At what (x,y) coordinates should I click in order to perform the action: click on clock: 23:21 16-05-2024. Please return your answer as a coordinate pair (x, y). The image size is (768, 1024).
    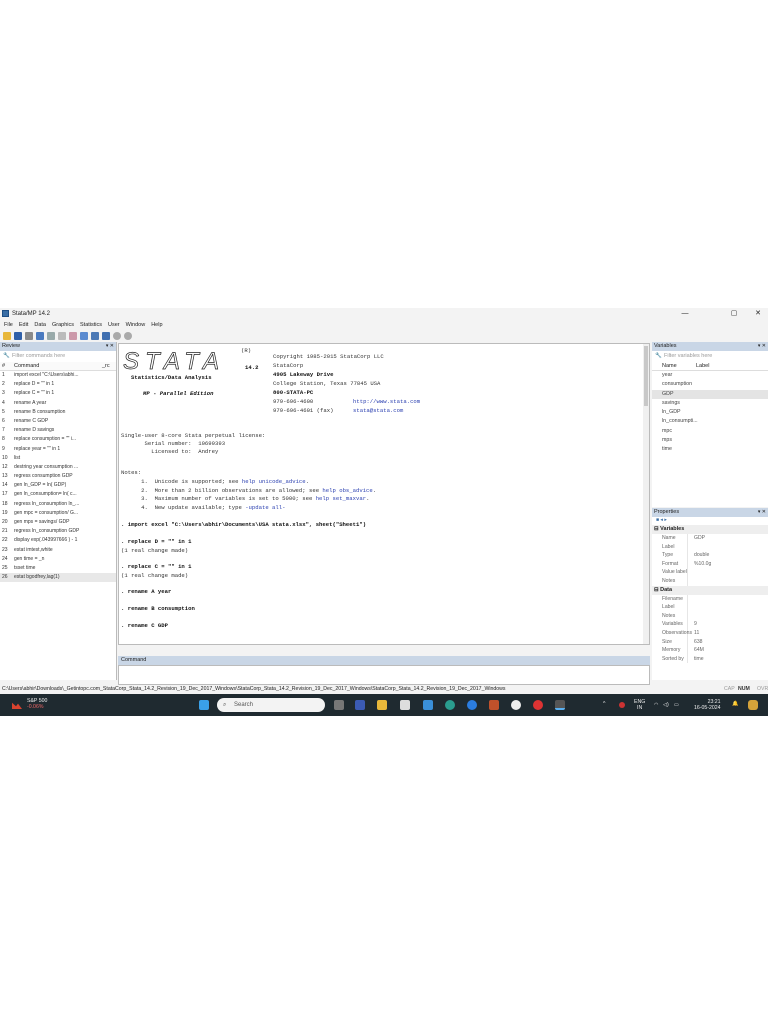
    Looking at the image, I should click on (707, 705).